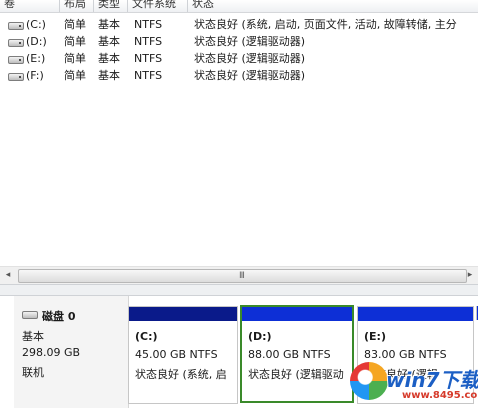 Image resolution: width=478 pixels, height=408 pixels. I want to click on partition-status: 状态良好 (系统, 启, so click(181, 374).